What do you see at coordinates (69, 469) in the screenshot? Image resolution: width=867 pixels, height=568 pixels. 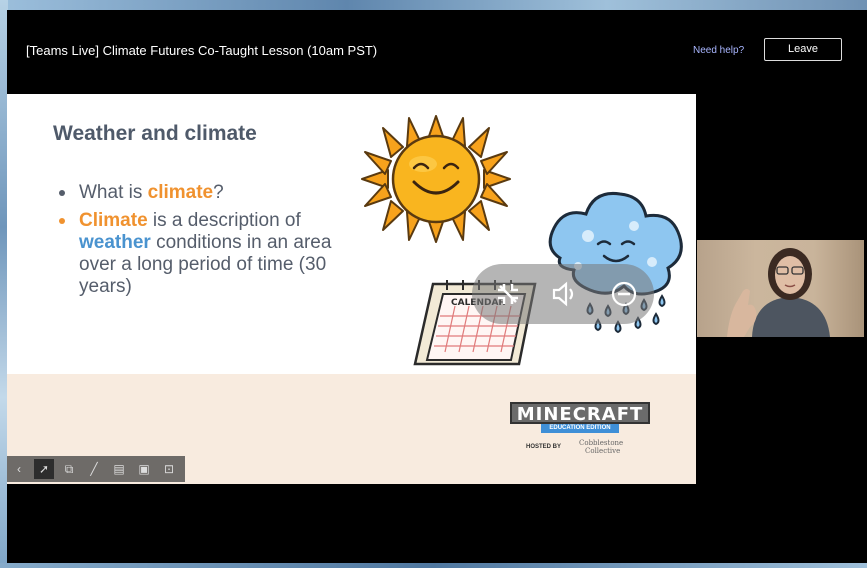 I see `copy-icon: ⧉` at bounding box center [69, 469].